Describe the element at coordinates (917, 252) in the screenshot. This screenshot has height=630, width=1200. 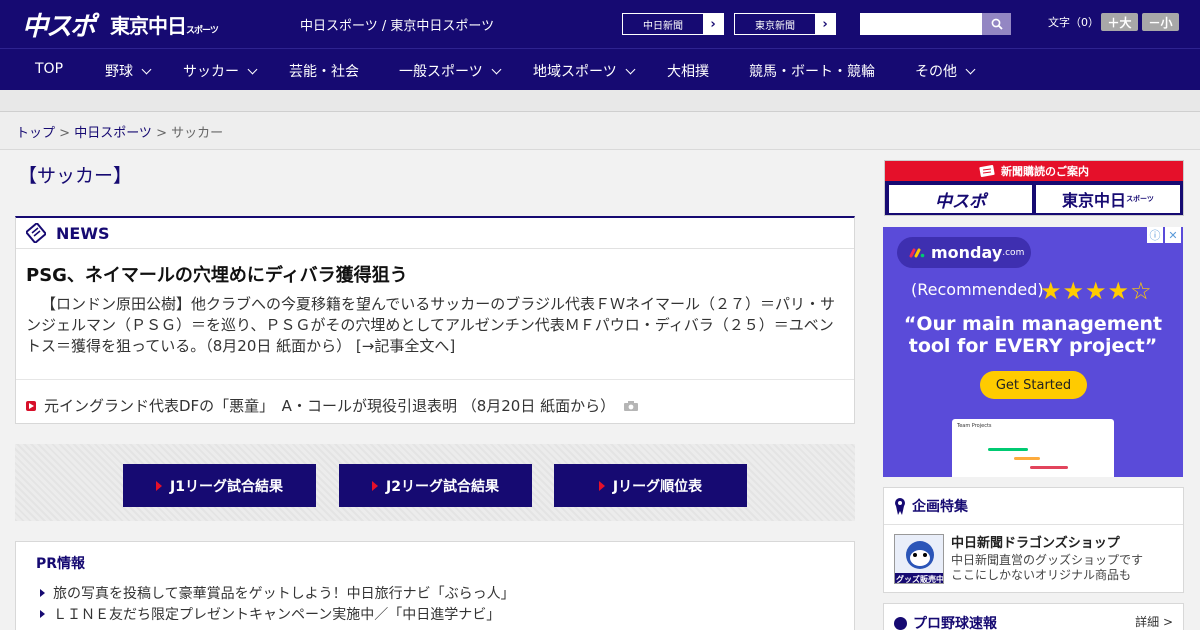
I see `monday-logo-icon` at that location.